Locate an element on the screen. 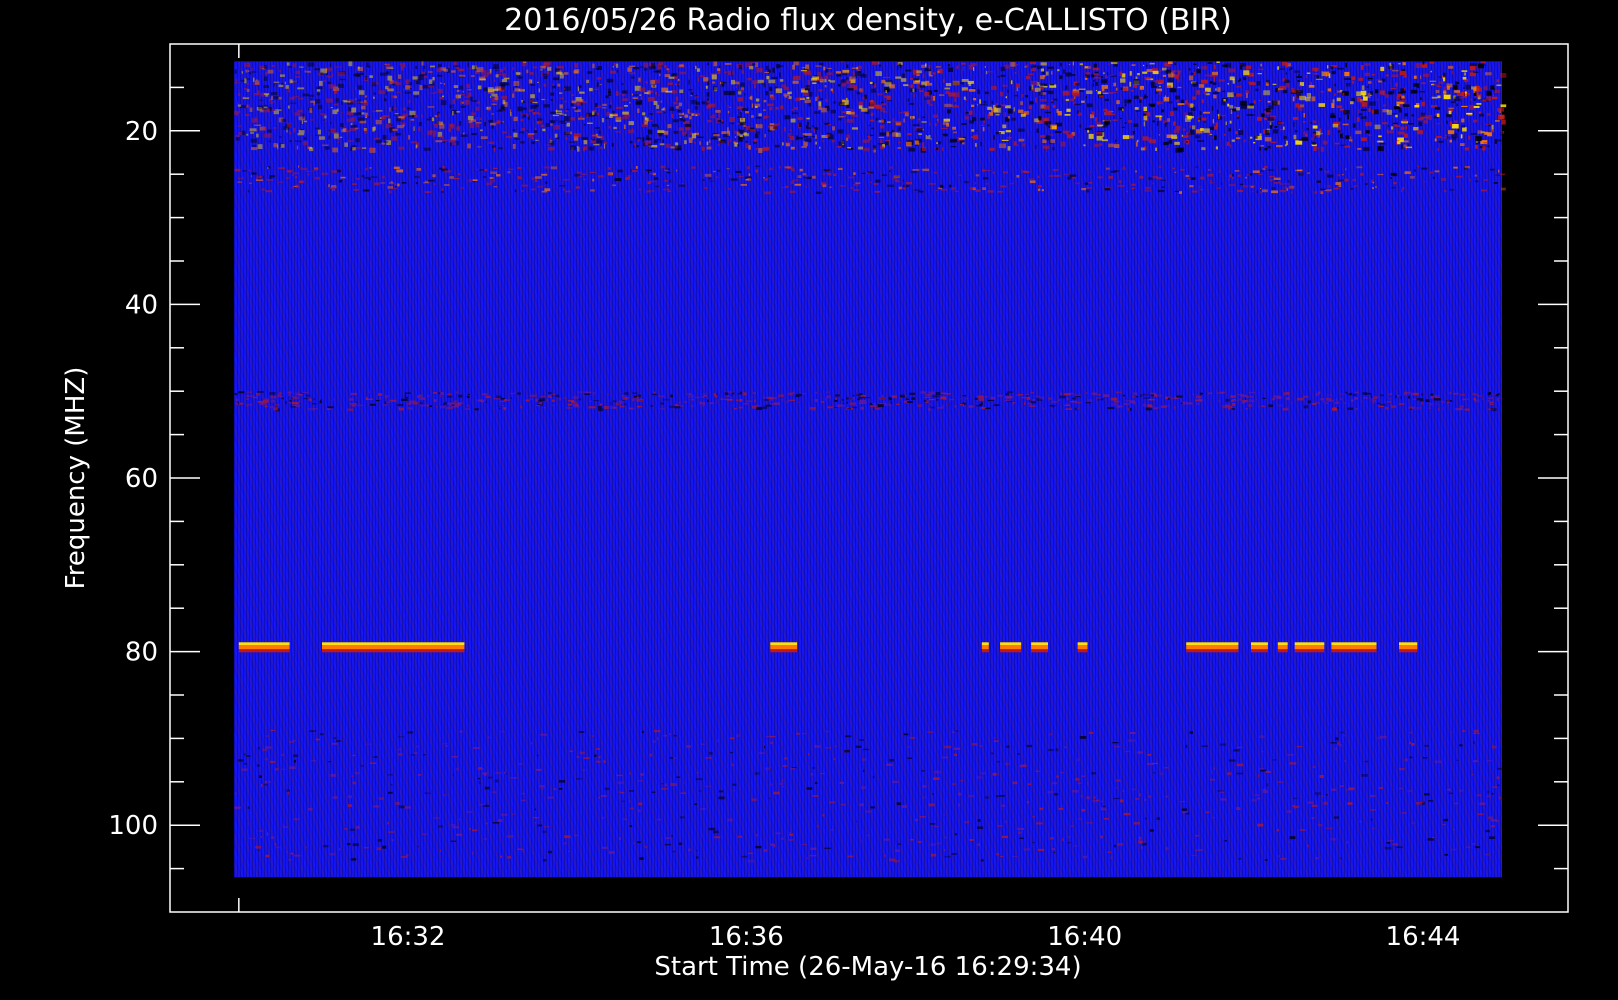 The height and width of the screenshot is (1000, 1618). x-tick-label: 16:32 is located at coordinates (408, 937).